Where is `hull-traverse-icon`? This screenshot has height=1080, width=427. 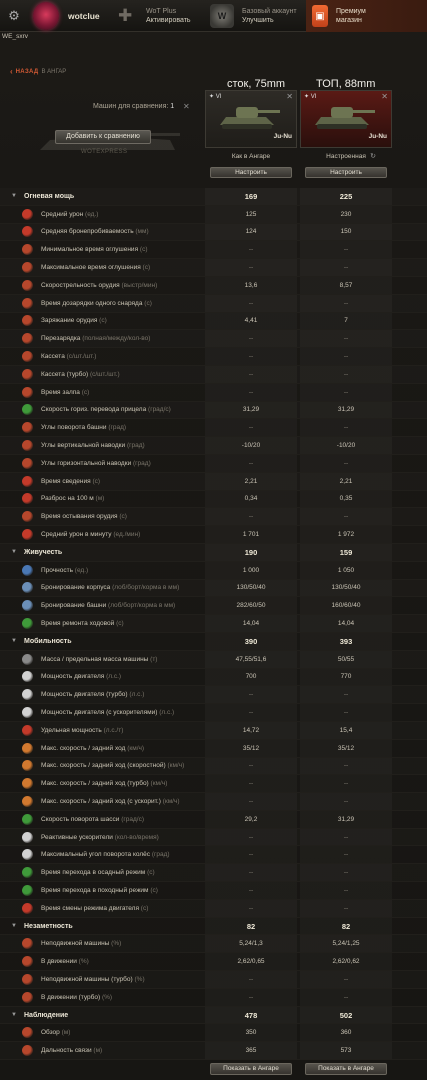 hull-traverse-icon is located at coordinates (27, 819).